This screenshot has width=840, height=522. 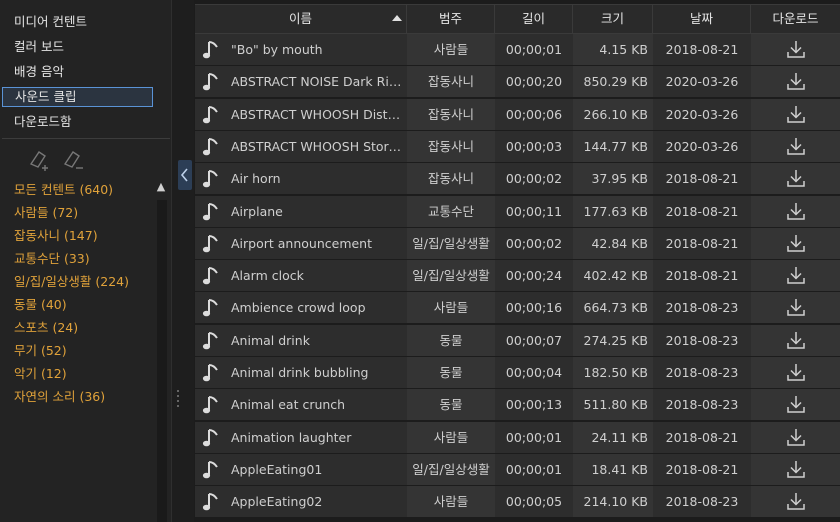 I want to click on cell-name: AppleEating01, so click(x=301, y=469).